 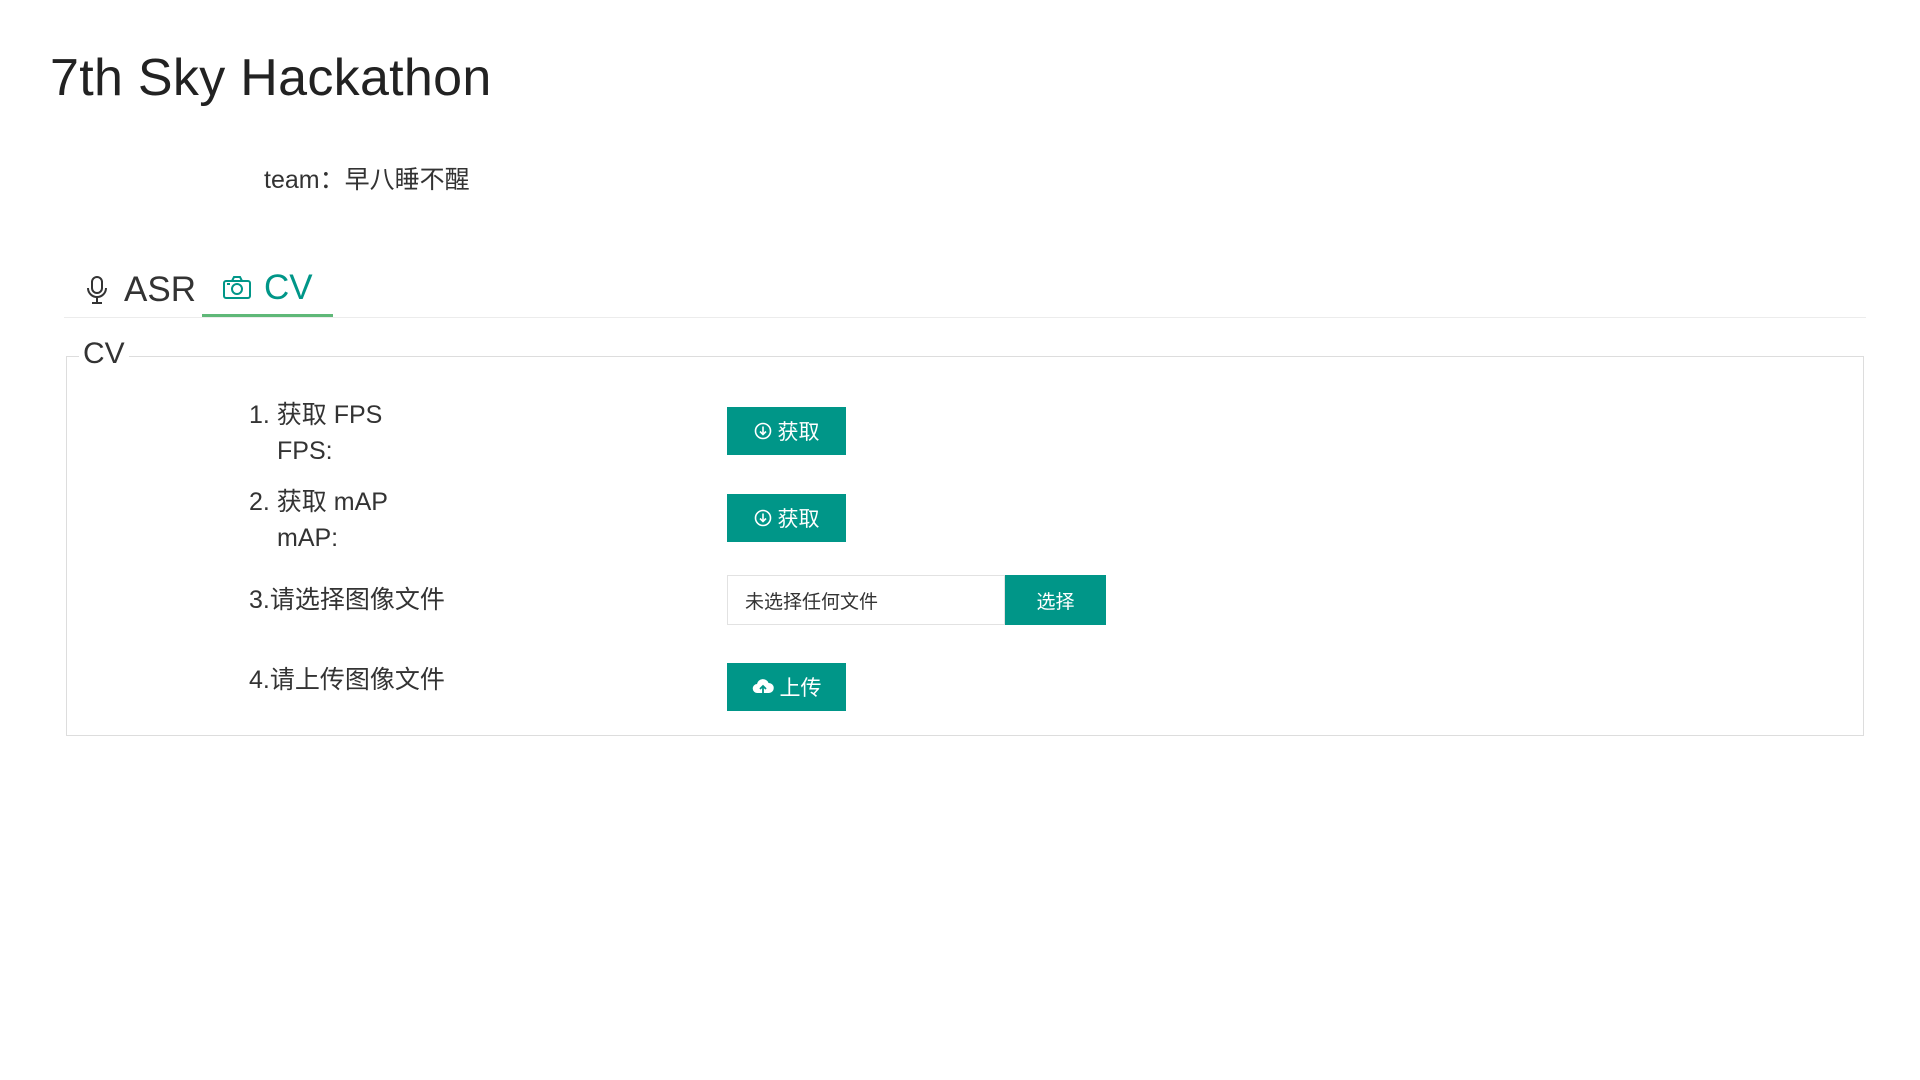 I want to click on file-status-text: 未选择任何文件, so click(x=812, y=602).